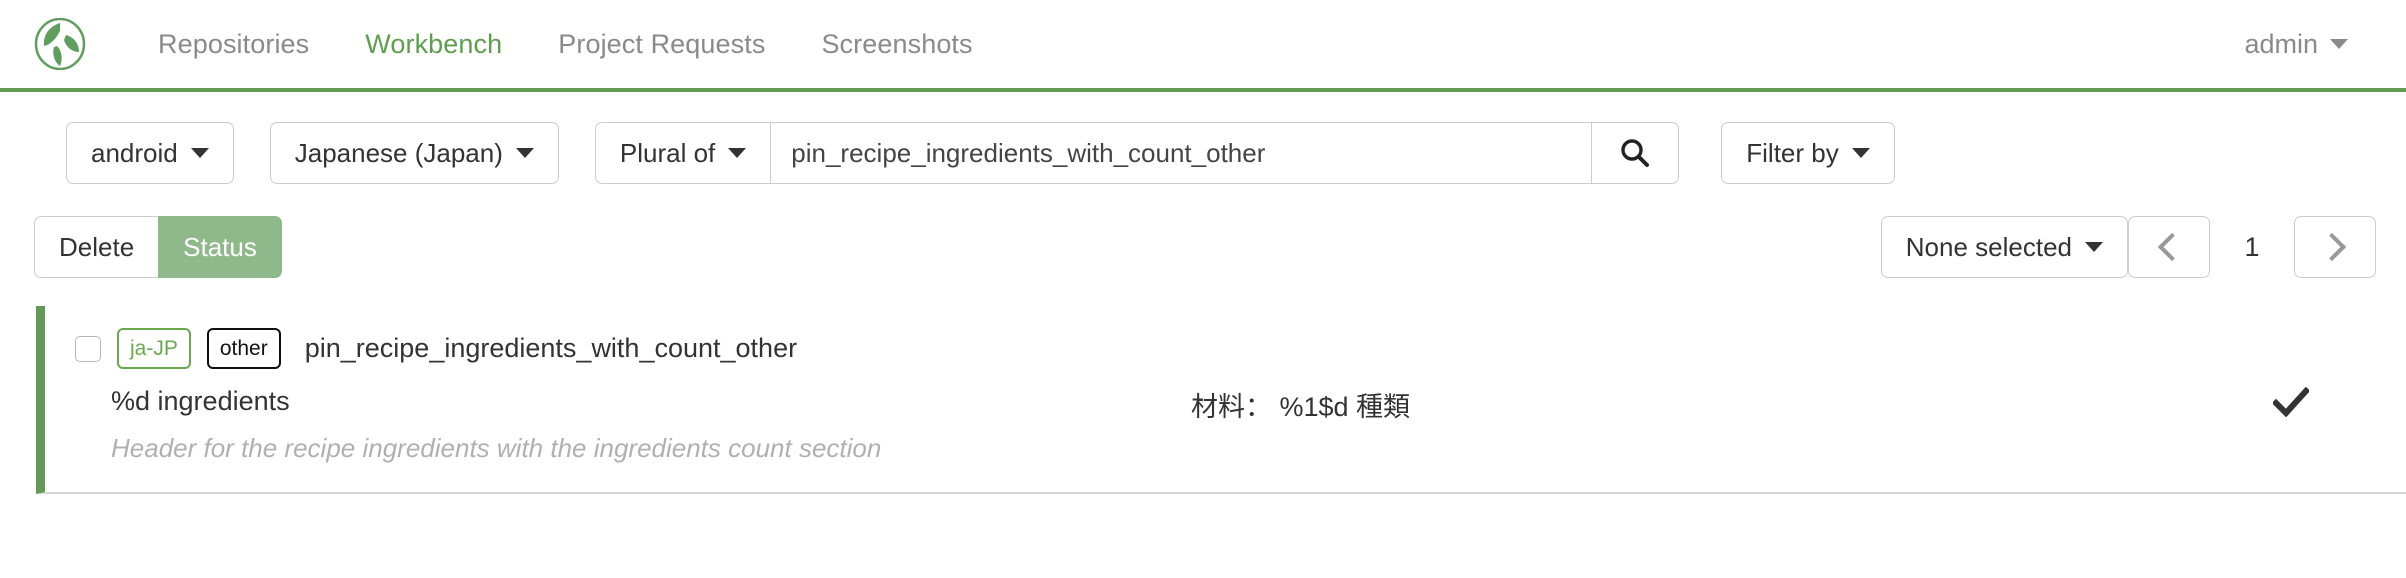  What do you see at coordinates (233, 45) in the screenshot?
I see `nav-link-repositories: Repositories` at bounding box center [233, 45].